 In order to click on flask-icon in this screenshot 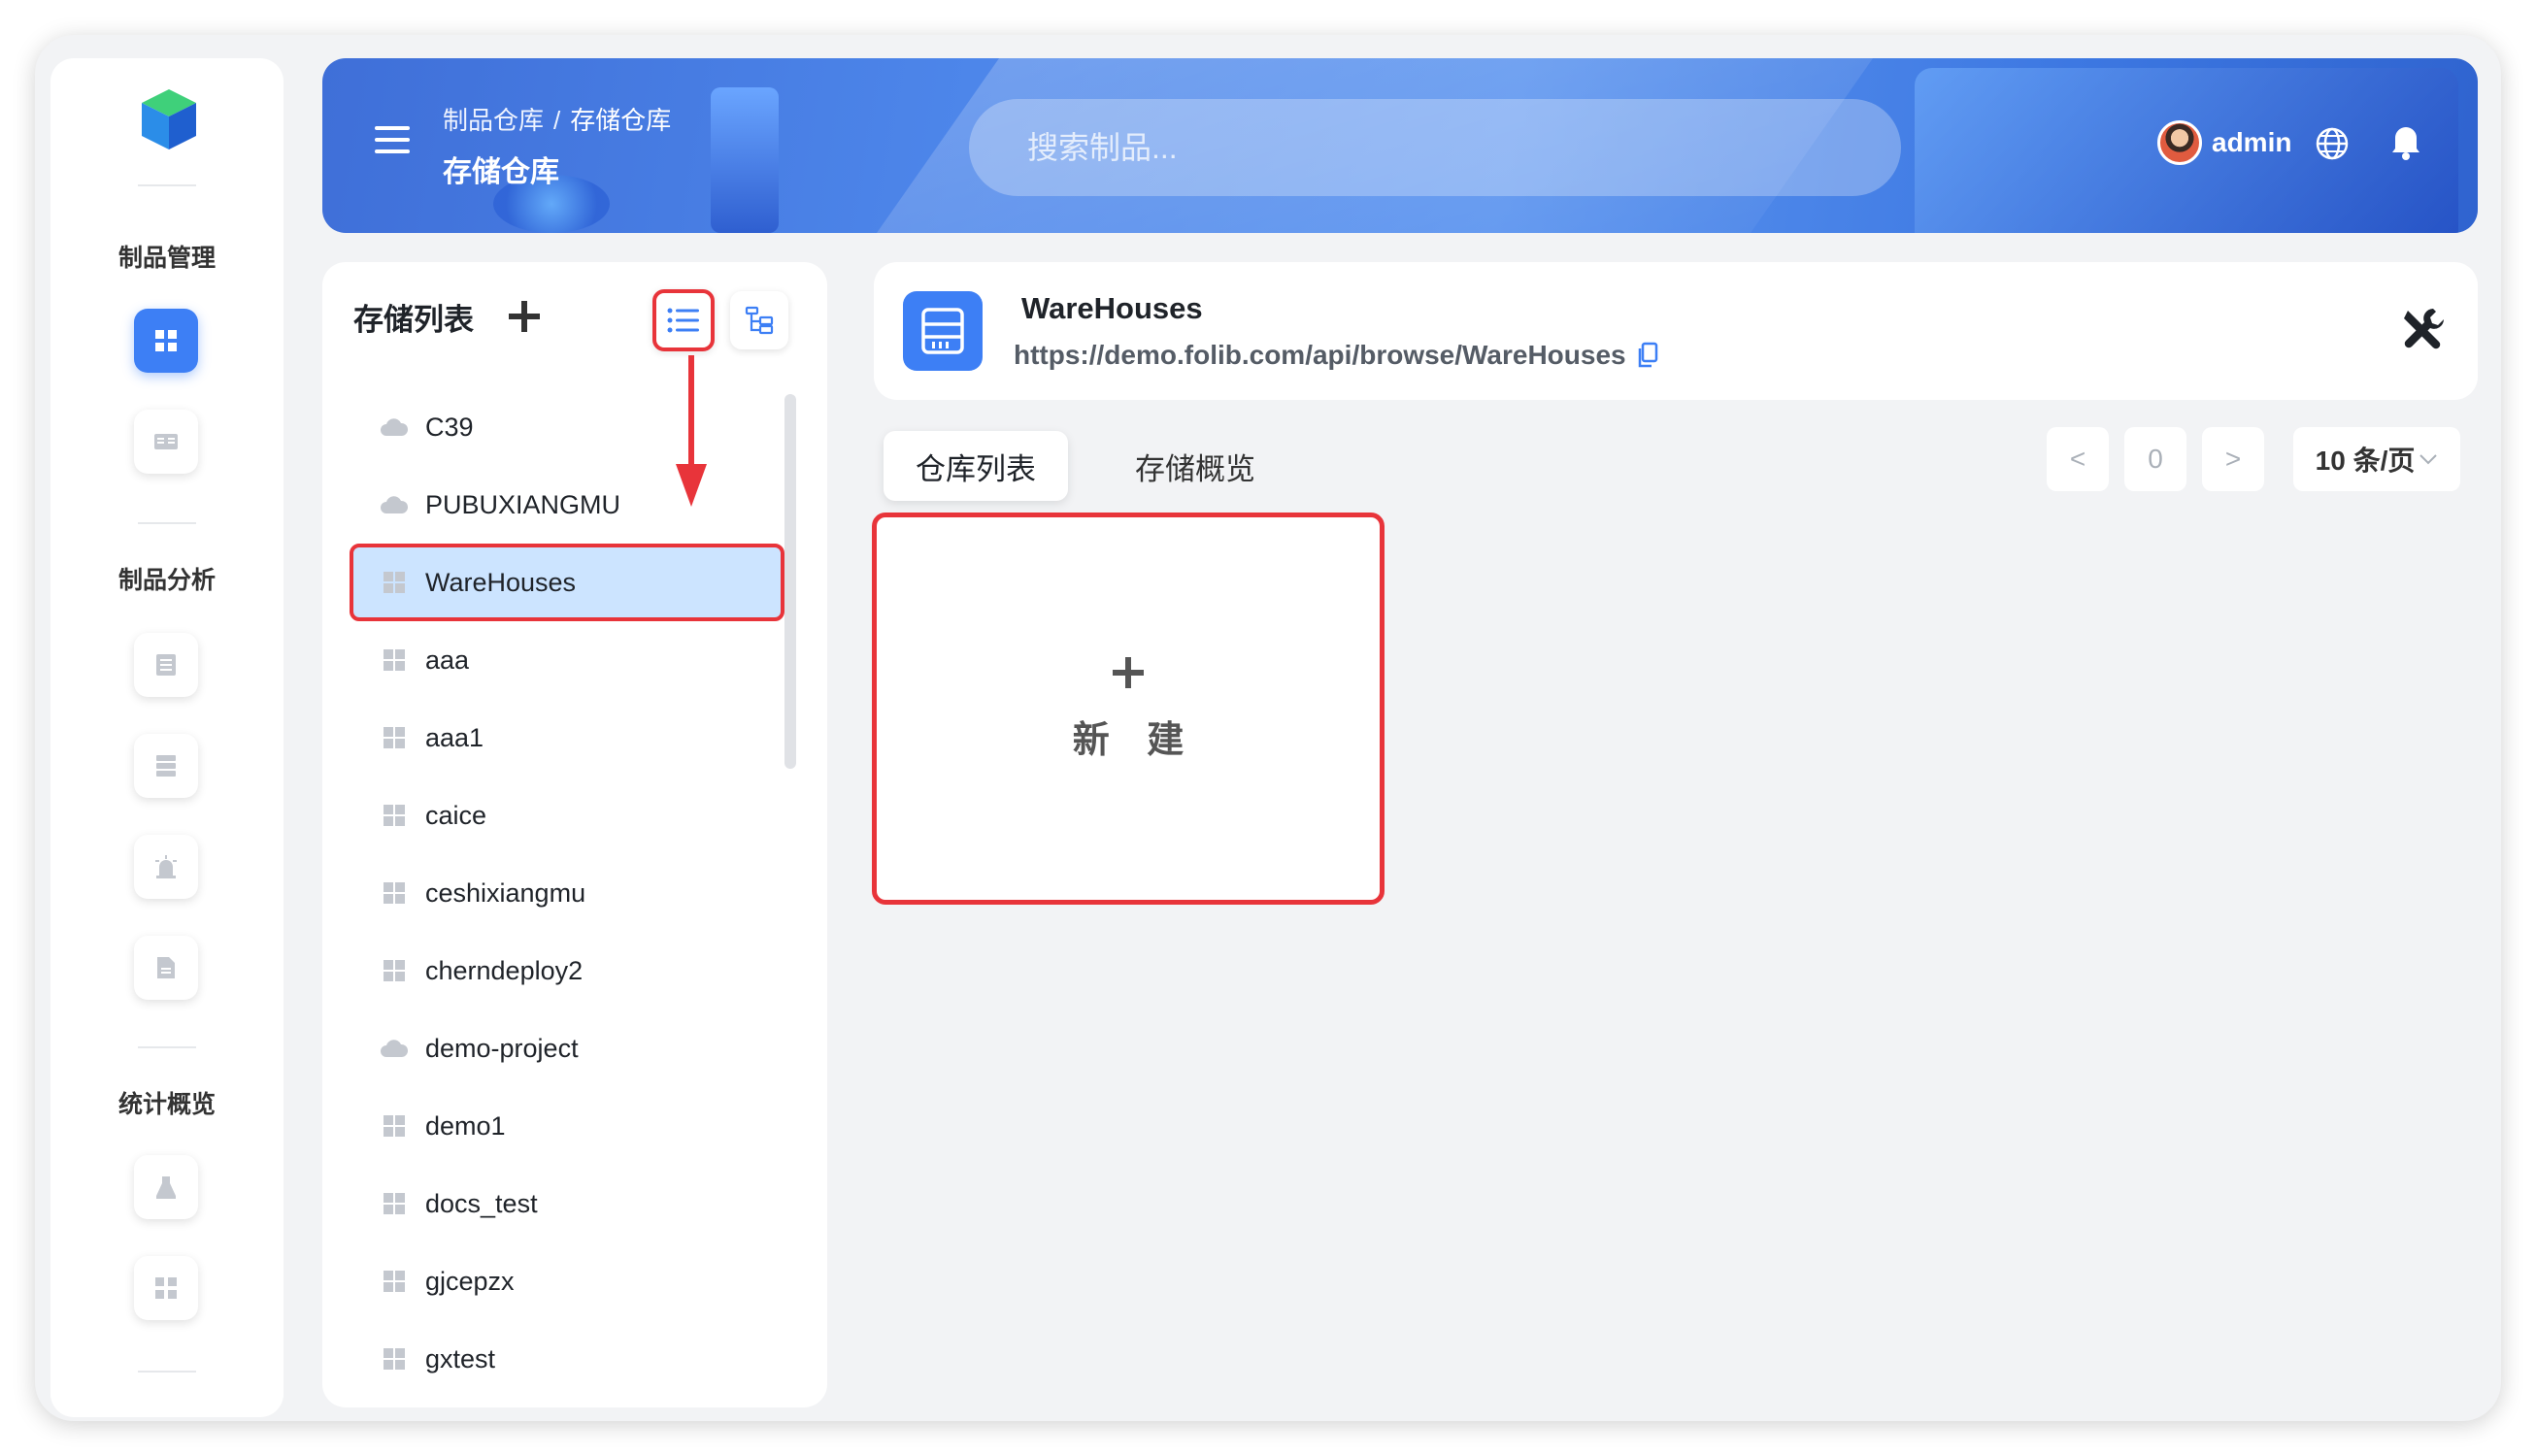, I will do `click(166, 1187)`.